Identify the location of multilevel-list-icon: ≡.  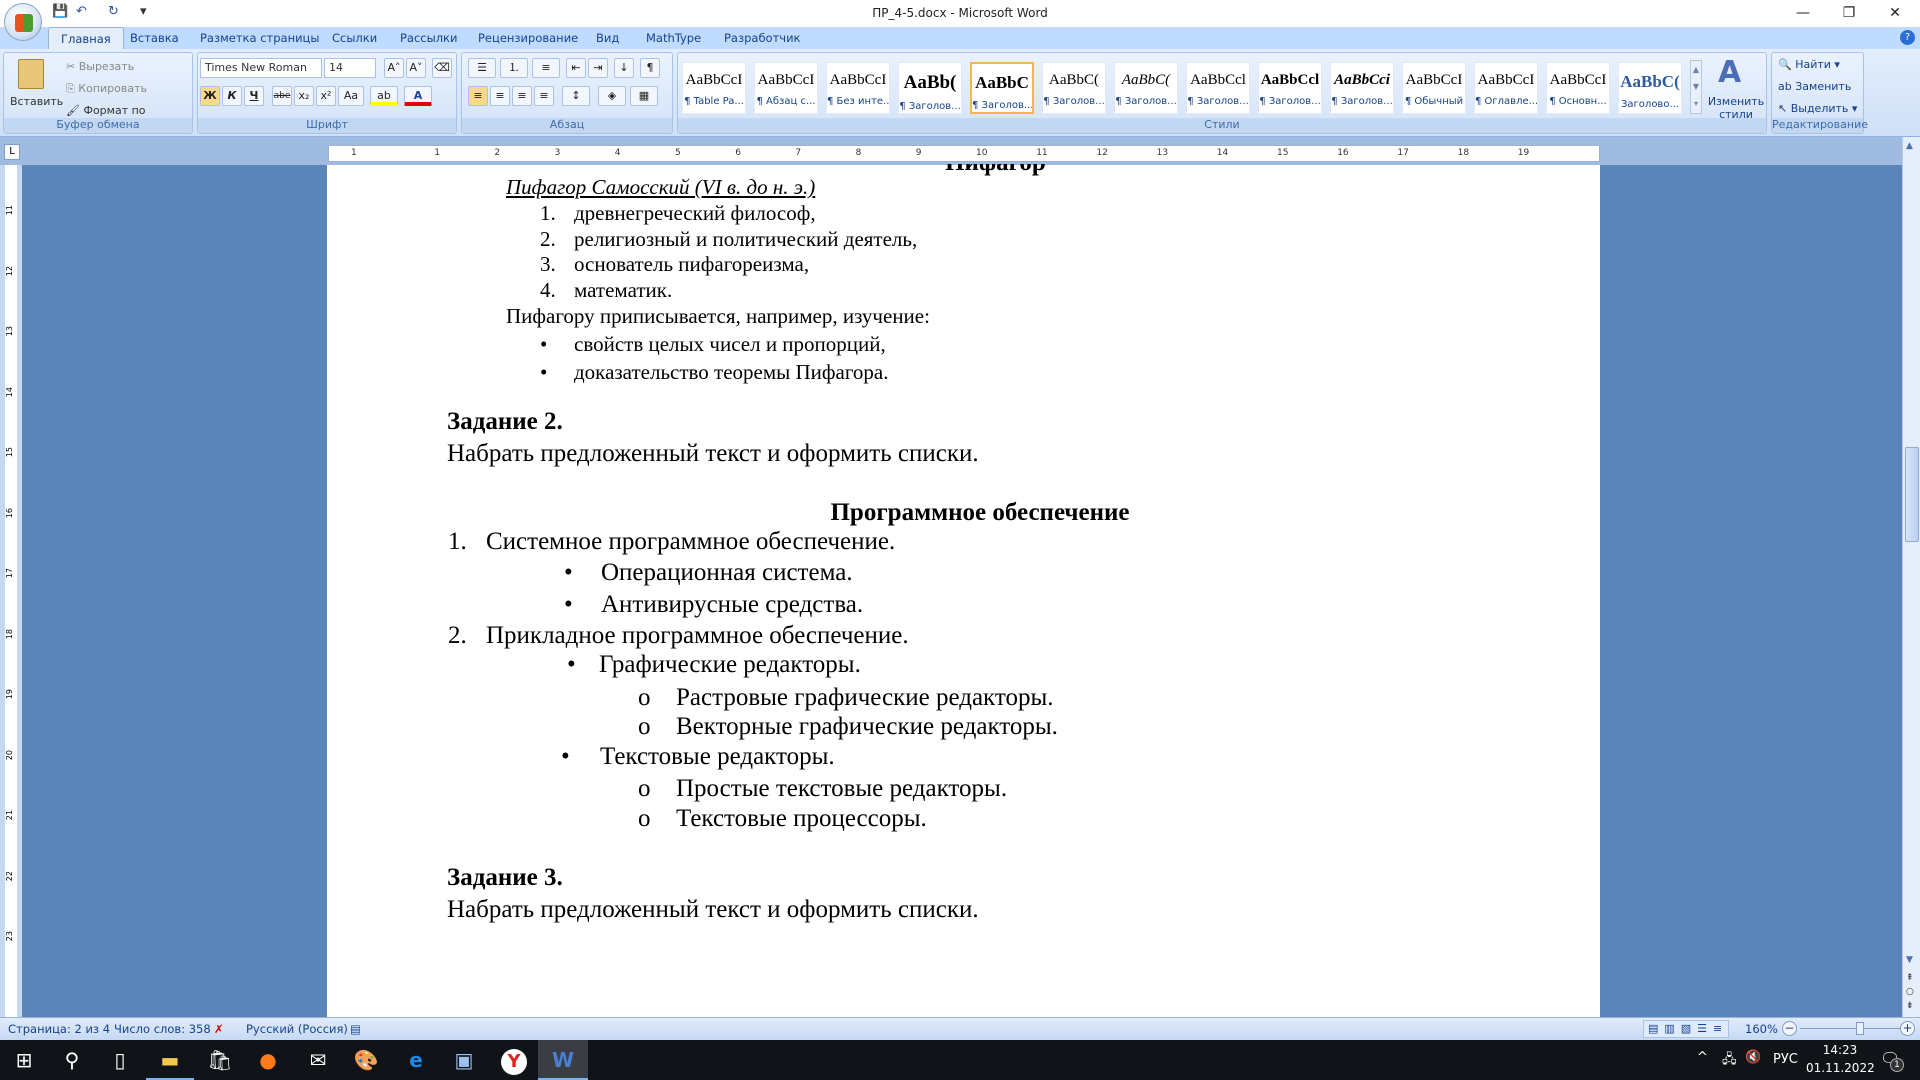
(546, 68).